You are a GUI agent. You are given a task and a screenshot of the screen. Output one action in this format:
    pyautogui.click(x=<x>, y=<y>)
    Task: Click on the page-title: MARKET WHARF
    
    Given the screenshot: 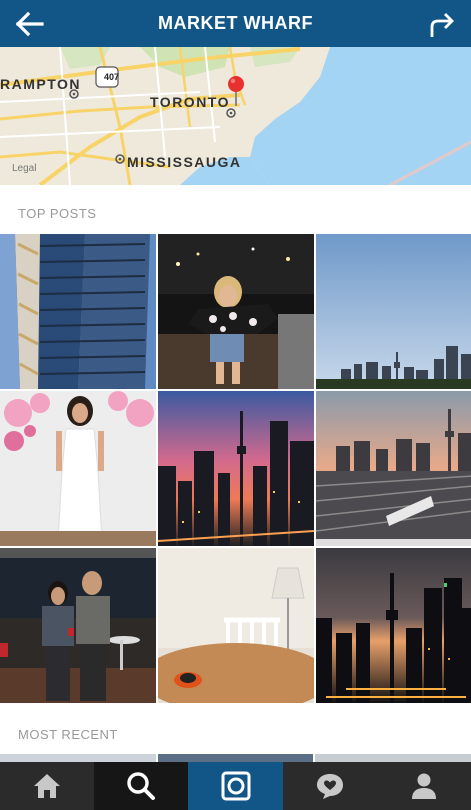 What is the action you would take?
    pyautogui.click(x=235, y=23)
    